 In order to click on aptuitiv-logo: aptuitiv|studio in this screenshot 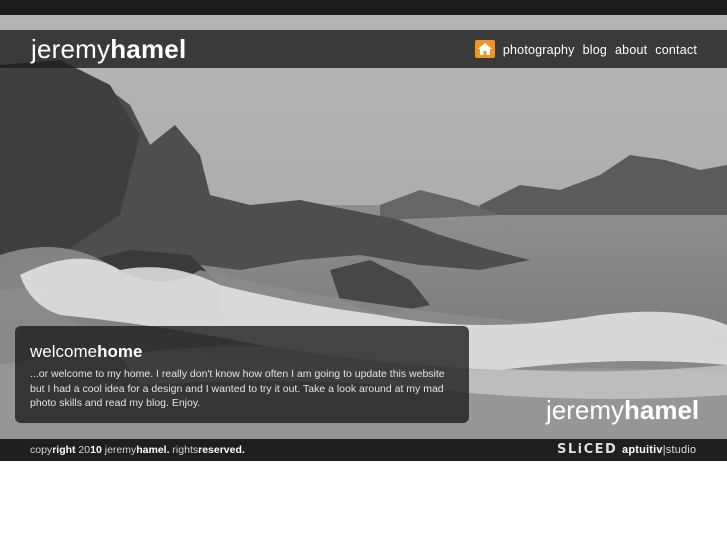, I will do `click(659, 450)`.